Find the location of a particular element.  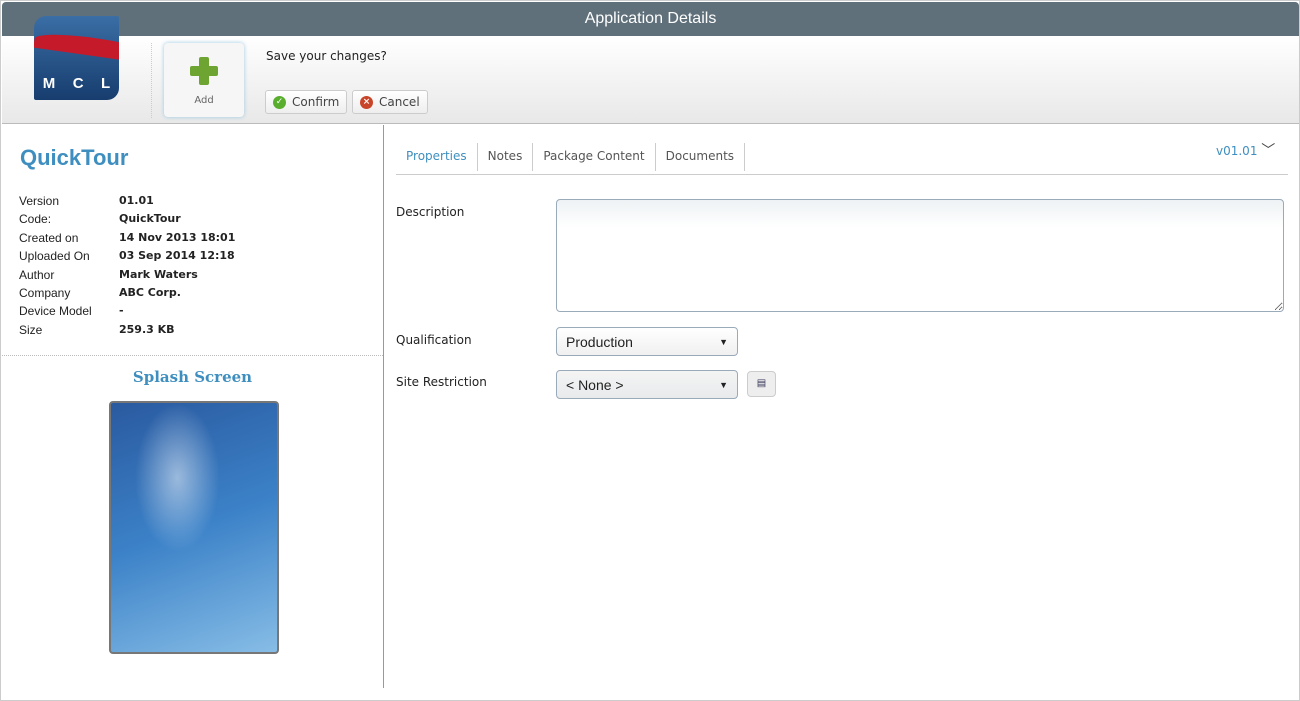

field-label: Version is located at coordinates (39, 201).